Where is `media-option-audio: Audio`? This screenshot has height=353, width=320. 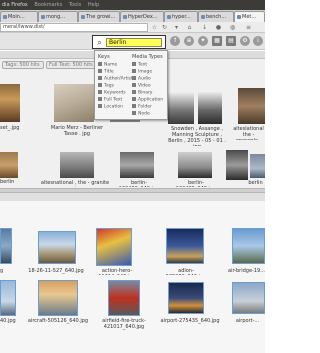 media-option-audio: Audio is located at coordinates (141, 79).